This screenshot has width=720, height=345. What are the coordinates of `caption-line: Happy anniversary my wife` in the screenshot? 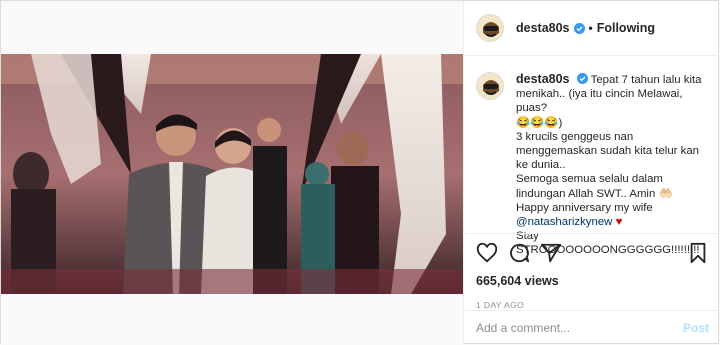 It's located at (584, 207).